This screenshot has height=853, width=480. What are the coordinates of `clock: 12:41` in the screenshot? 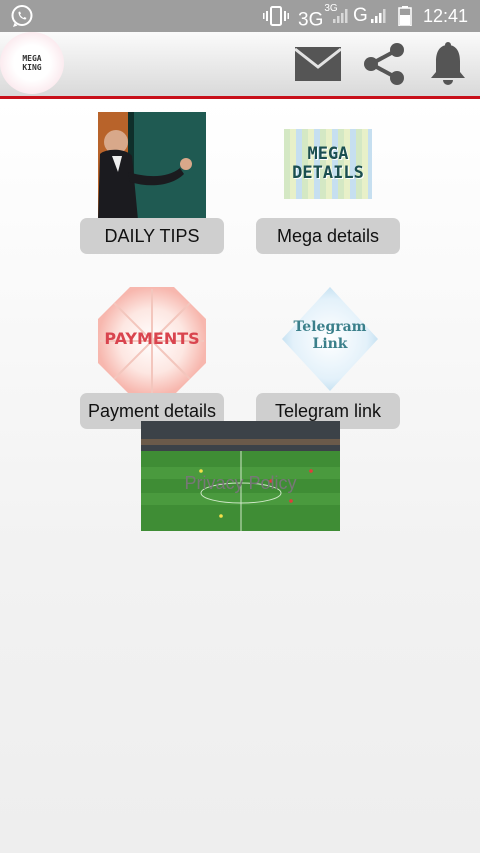 It's located at (446, 16).